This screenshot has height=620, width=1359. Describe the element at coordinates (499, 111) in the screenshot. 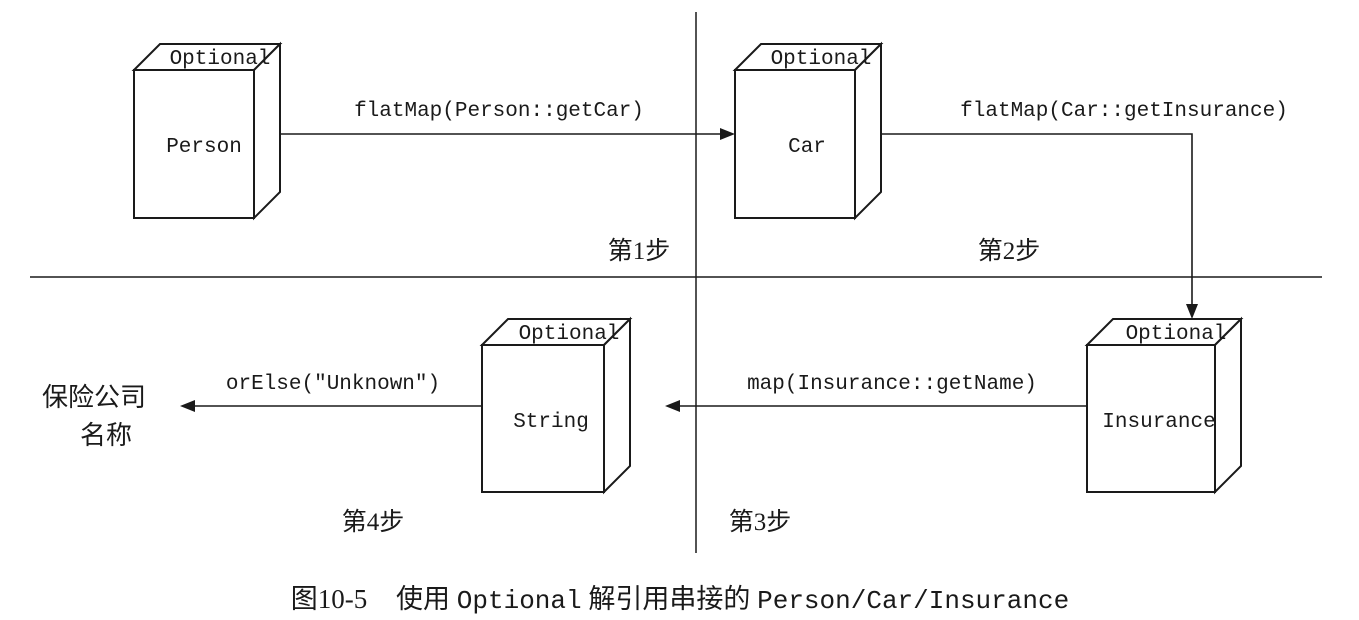

I see `arrow-label: flatMap(Person::getCar)` at that location.